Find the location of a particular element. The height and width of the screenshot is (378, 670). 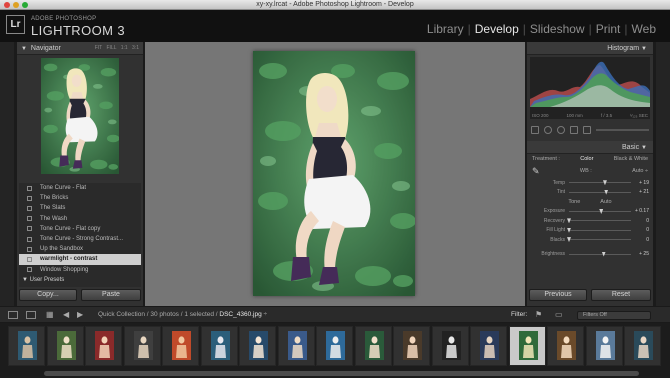

module-slideshow: Slideshow is located at coordinates (557, 29).